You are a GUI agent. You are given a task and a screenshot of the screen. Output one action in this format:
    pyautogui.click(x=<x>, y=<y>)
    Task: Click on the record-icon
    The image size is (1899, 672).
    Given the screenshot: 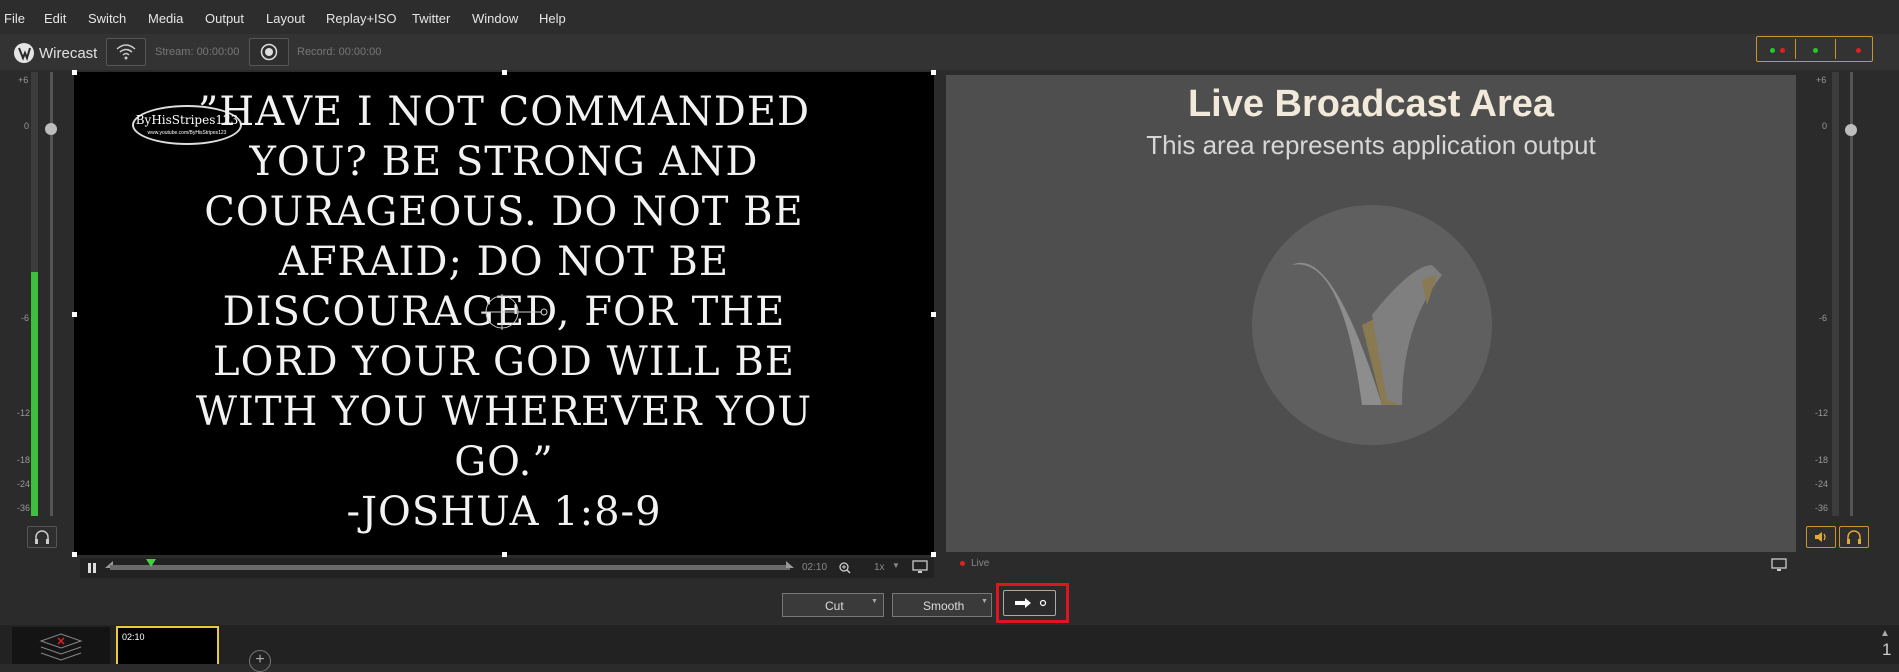 What is the action you would take?
    pyautogui.click(x=269, y=52)
    